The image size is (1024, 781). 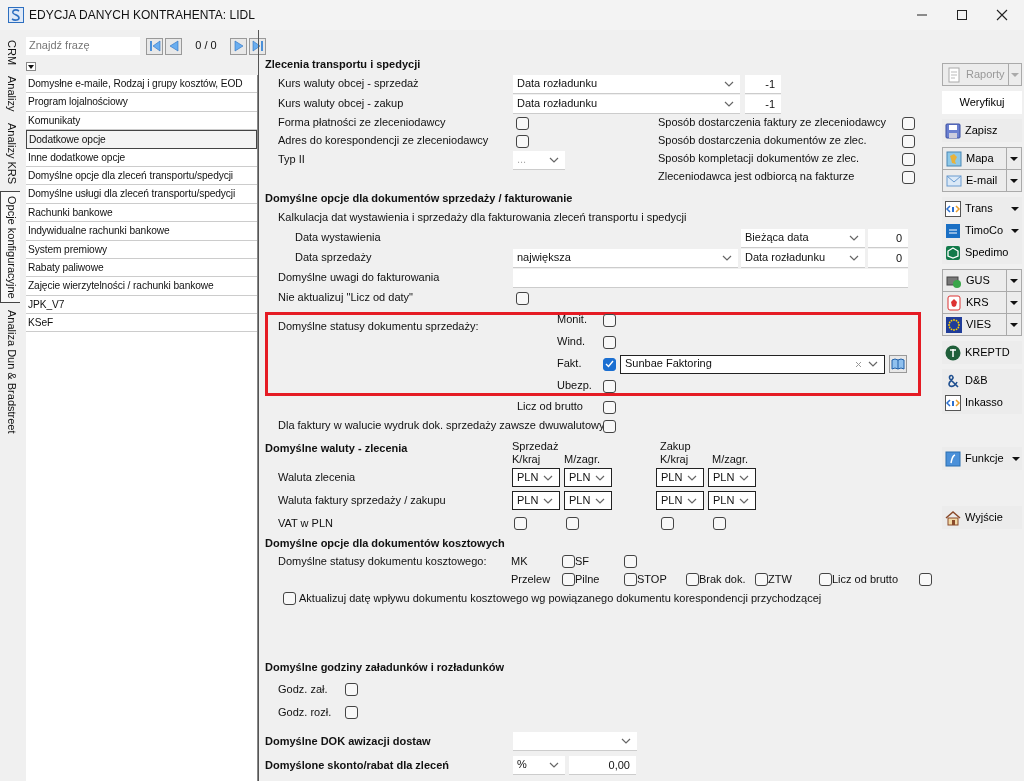 What do you see at coordinates (10, 153) in the screenshot?
I see `side-tab: Analizy KRS` at bounding box center [10, 153].